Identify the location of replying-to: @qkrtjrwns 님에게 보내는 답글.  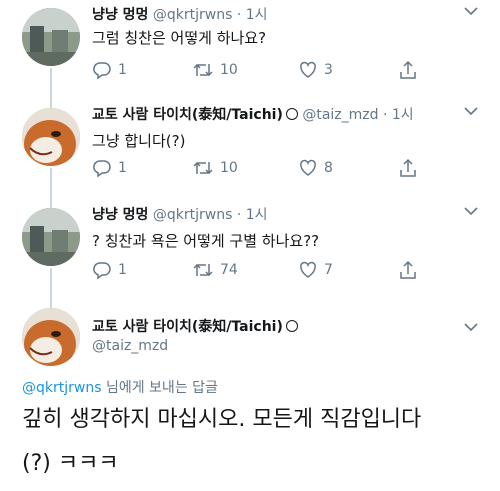
(120, 387).